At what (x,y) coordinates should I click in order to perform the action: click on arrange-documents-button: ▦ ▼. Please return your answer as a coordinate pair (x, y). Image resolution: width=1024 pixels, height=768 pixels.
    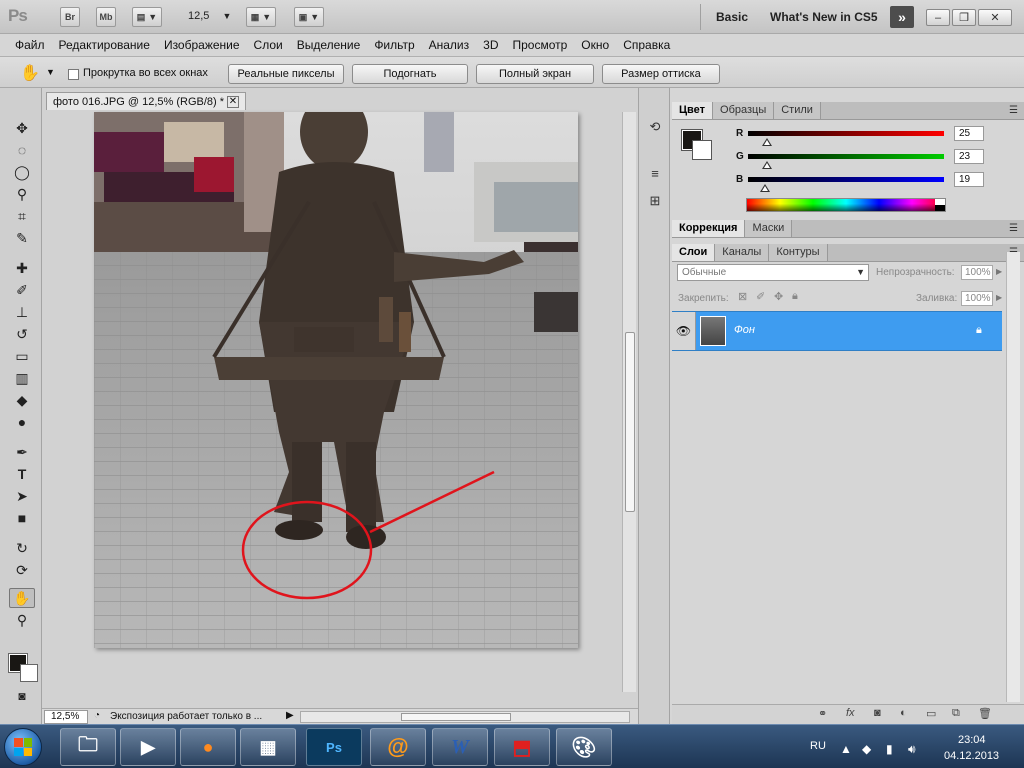
    Looking at the image, I should click on (261, 17).